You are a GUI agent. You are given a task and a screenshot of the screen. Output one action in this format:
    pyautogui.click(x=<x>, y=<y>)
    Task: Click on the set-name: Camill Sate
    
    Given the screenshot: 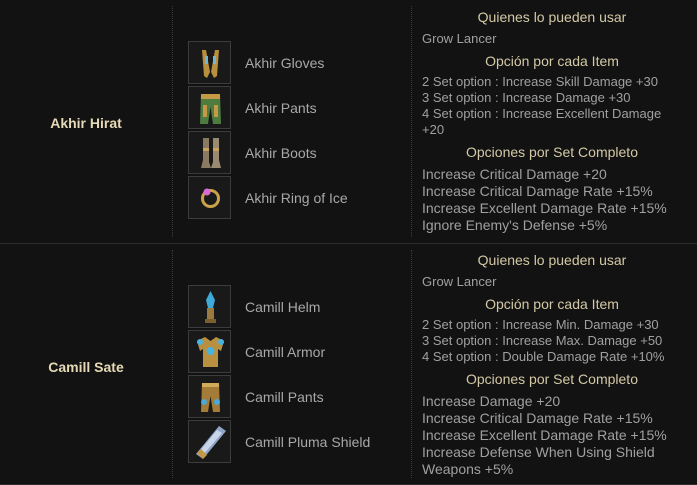 What is the action you would take?
    pyautogui.click(x=86, y=367)
    